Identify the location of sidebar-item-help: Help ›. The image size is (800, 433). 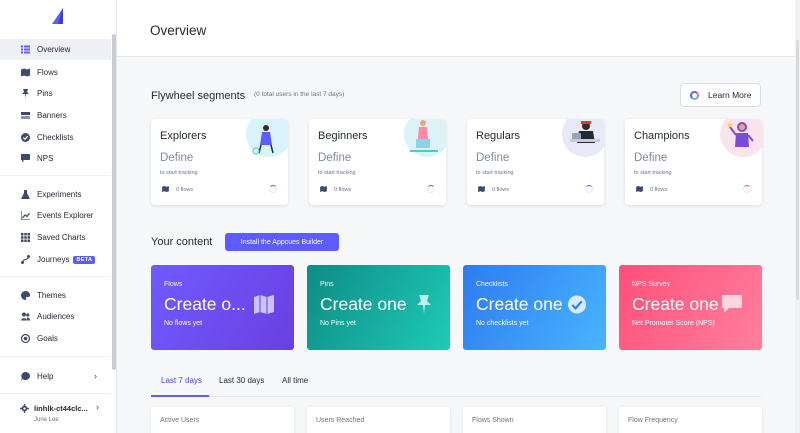
(55, 376).